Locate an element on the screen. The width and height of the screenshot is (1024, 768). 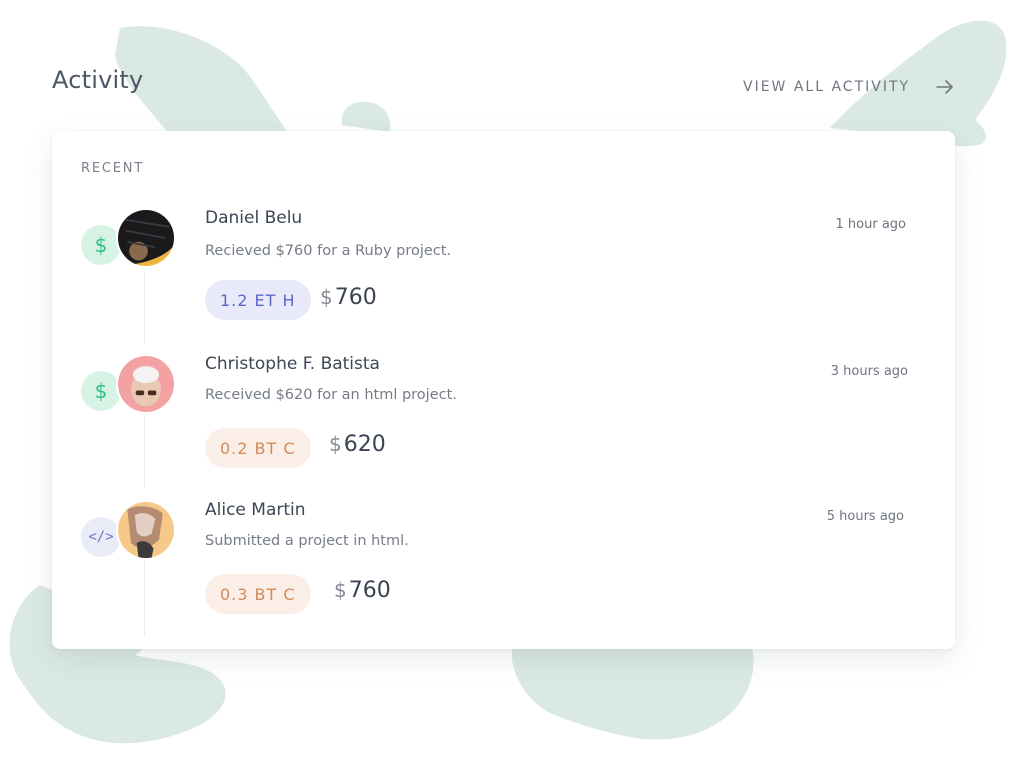
amount-value: 620 is located at coordinates (364, 444).